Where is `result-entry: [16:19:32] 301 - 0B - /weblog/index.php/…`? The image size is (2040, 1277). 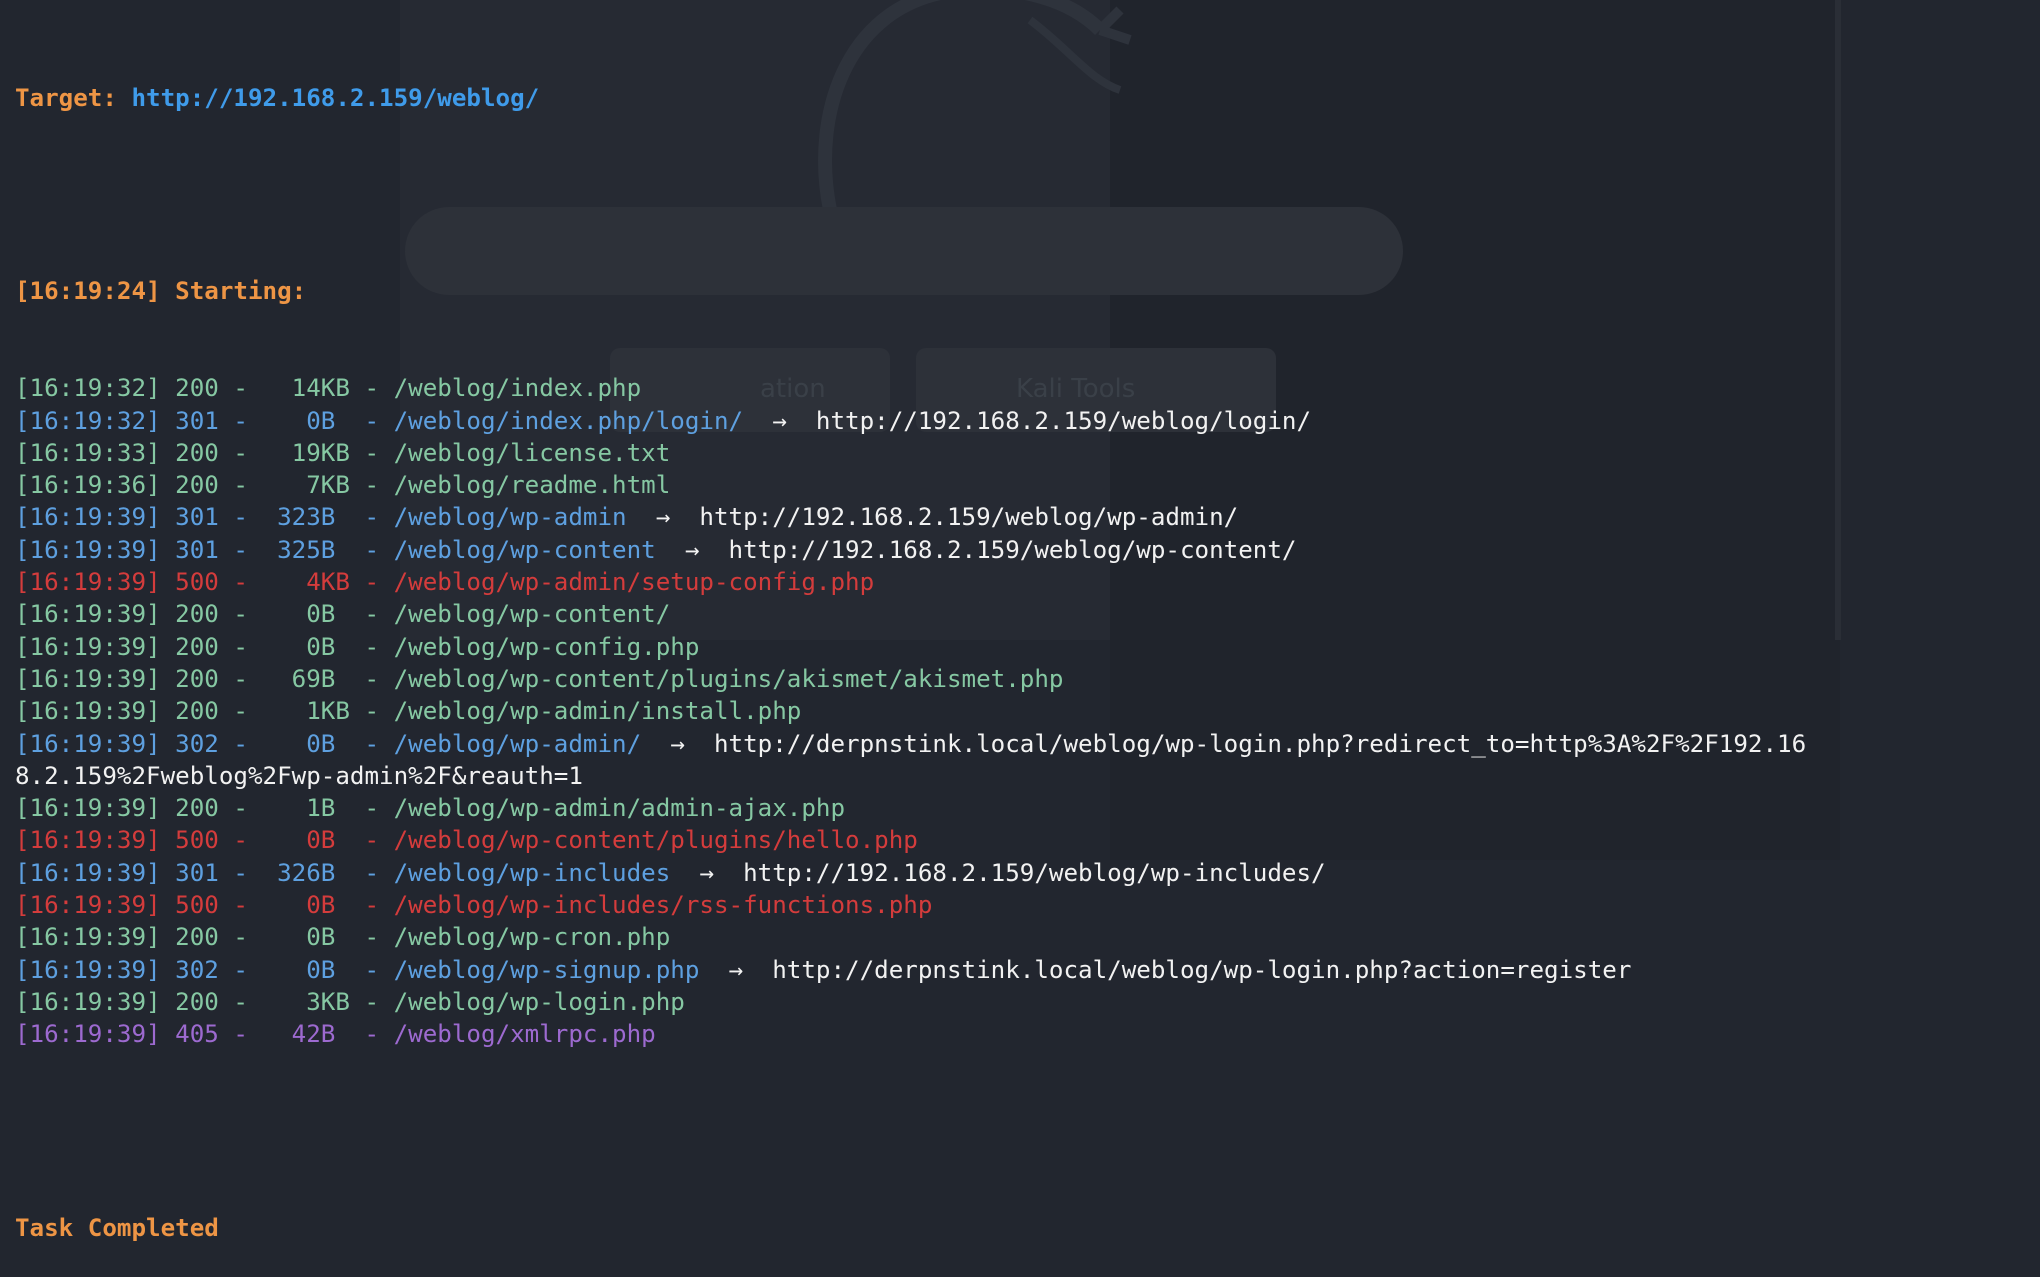
result-entry: [16:19:32] 301 - 0B - /weblog/index.php/… is located at coordinates (379, 420).